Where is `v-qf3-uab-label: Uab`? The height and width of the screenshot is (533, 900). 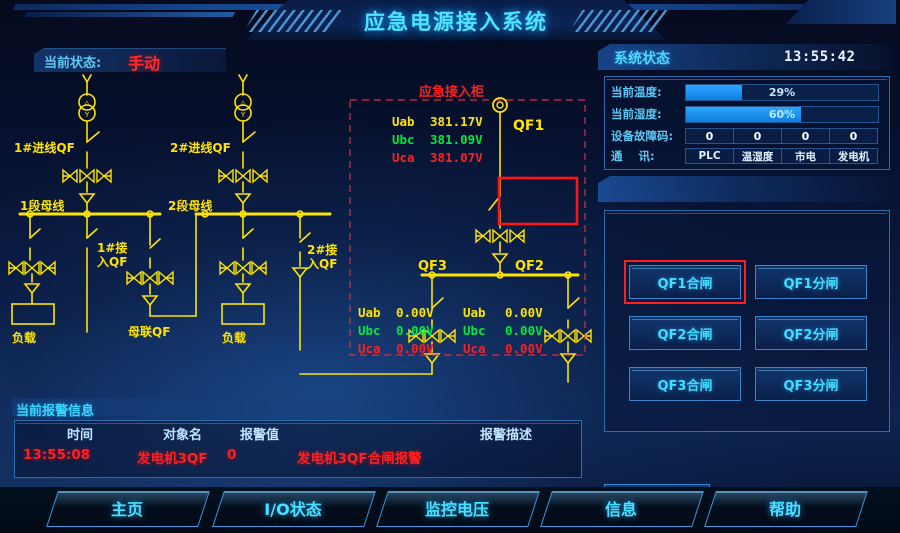 v-qf3-uab-label: Uab is located at coordinates (369, 312).